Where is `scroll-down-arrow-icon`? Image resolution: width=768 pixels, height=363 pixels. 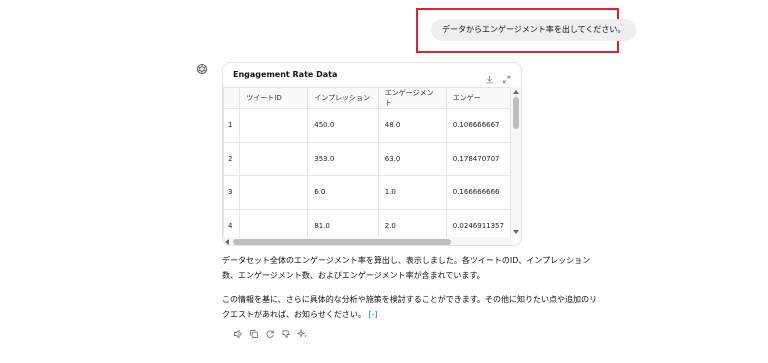
scroll-down-arrow-icon is located at coordinates (516, 232).